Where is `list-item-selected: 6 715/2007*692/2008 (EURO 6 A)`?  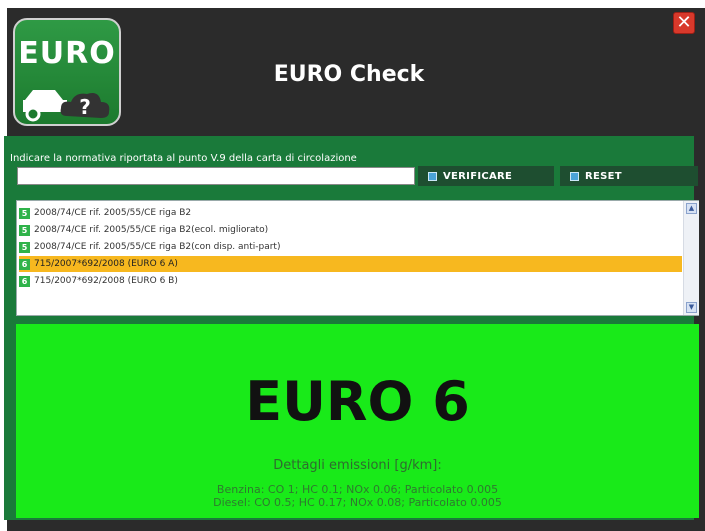 list-item-selected: 6 715/2007*692/2008 (EURO 6 A) is located at coordinates (350, 264).